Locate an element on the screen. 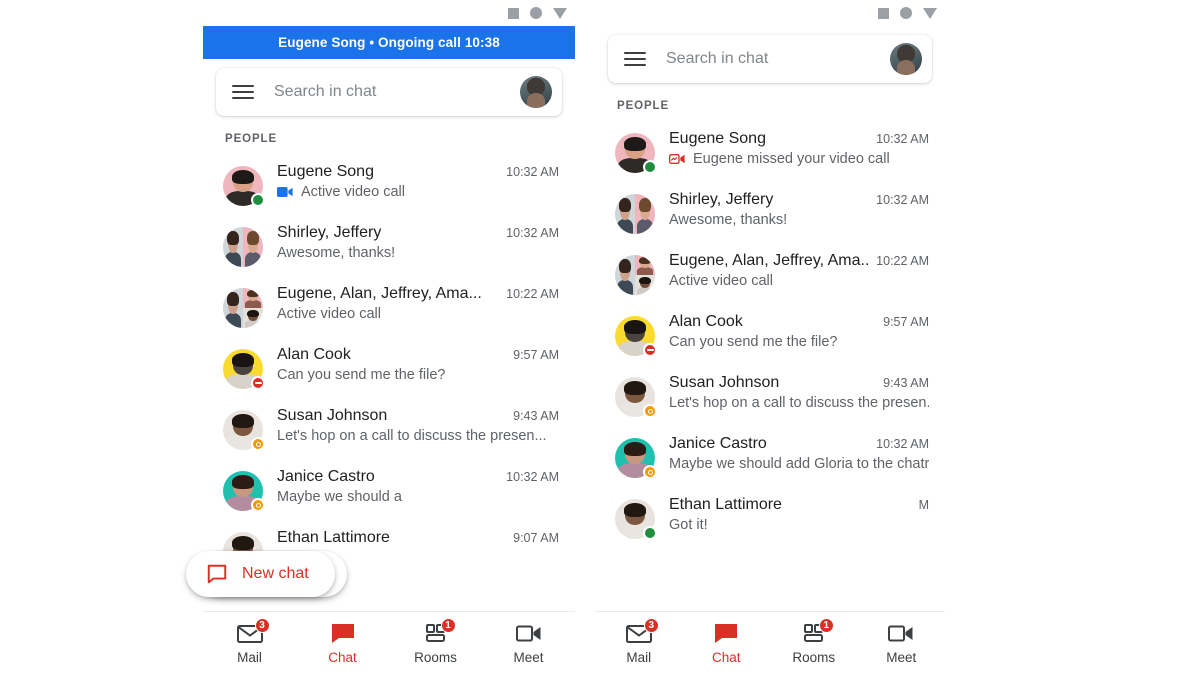 The height and width of the screenshot is (675, 1200). chat-preview-row: Can you send me the file? is located at coordinates (799, 342).